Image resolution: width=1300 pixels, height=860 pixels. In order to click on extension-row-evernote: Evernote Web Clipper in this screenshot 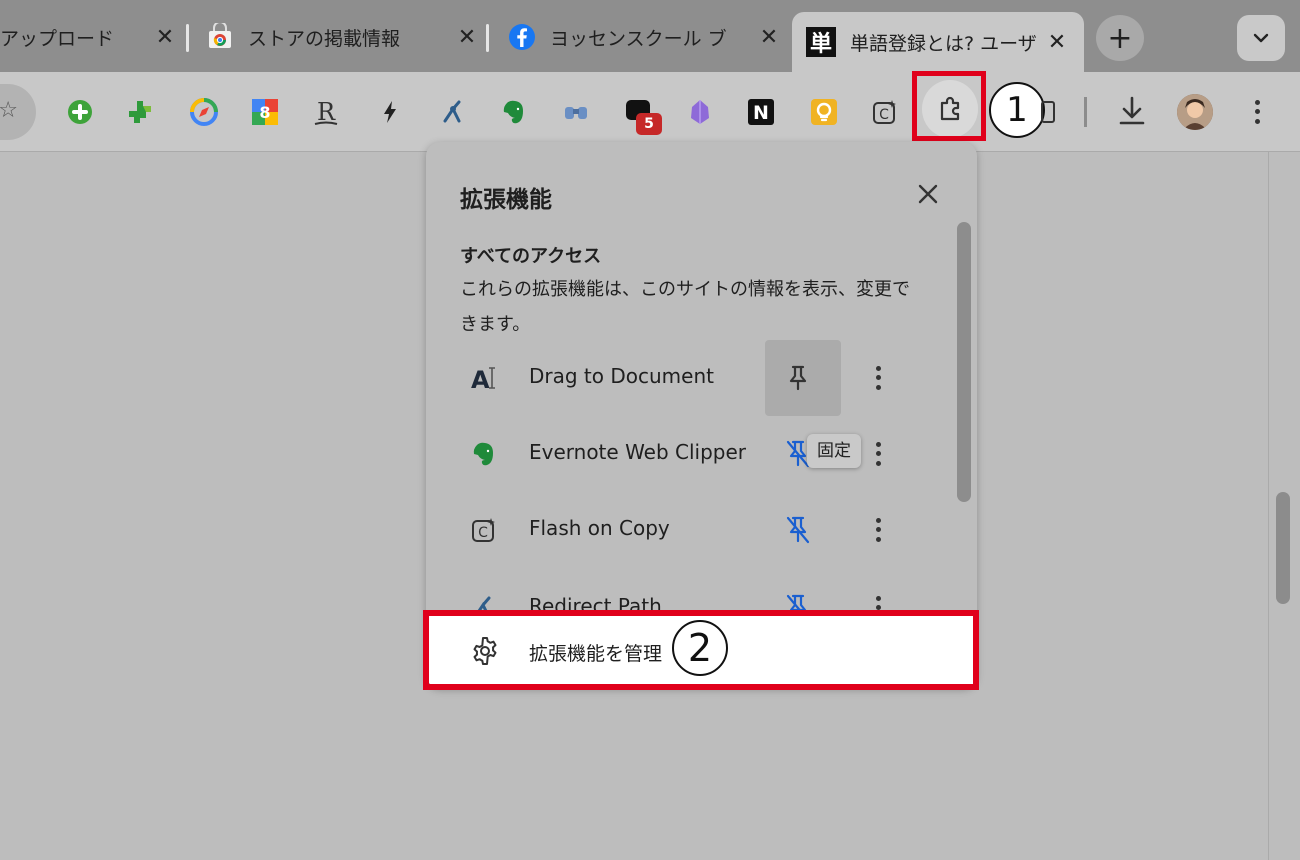, I will do `click(691, 454)`.